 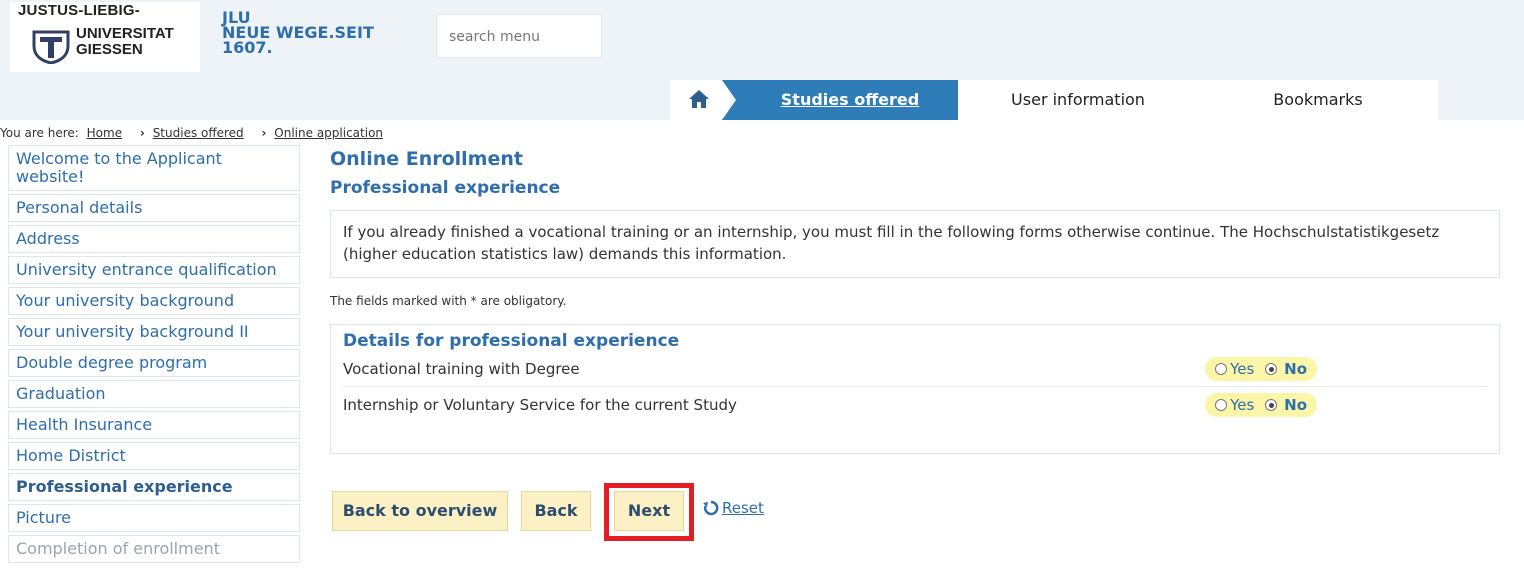 What do you see at coordinates (1271, 405) in the screenshot?
I see `internship-no-radio` at bounding box center [1271, 405].